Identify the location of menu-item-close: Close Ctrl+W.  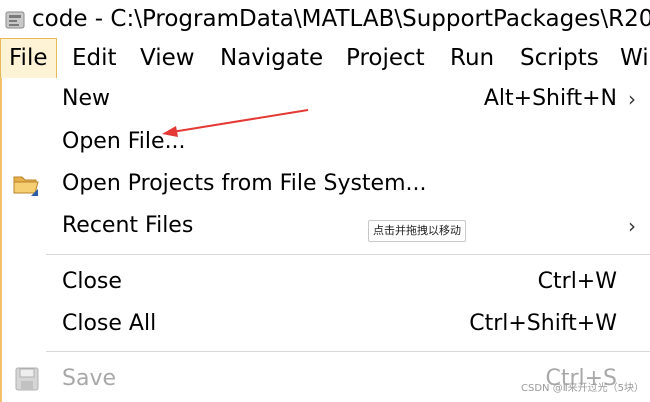
(326, 282).